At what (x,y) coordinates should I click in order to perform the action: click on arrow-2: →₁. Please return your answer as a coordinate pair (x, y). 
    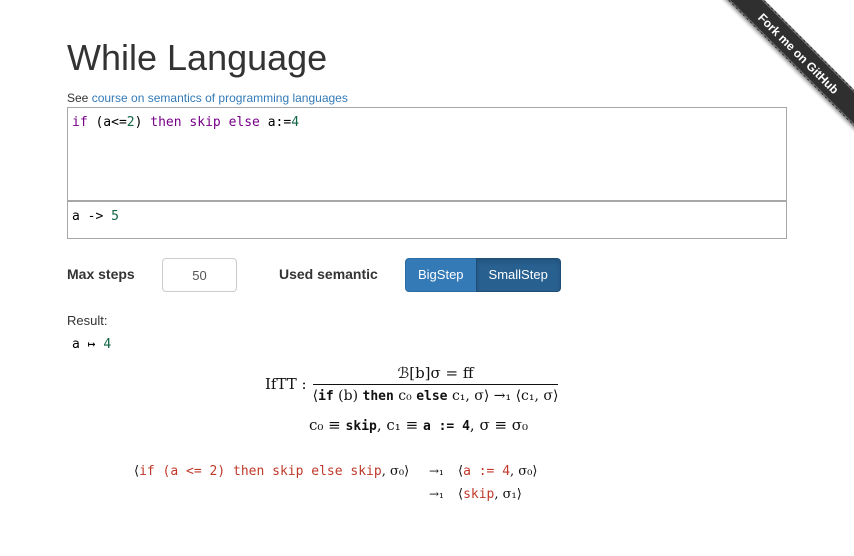
    Looking at the image, I should click on (436, 494).